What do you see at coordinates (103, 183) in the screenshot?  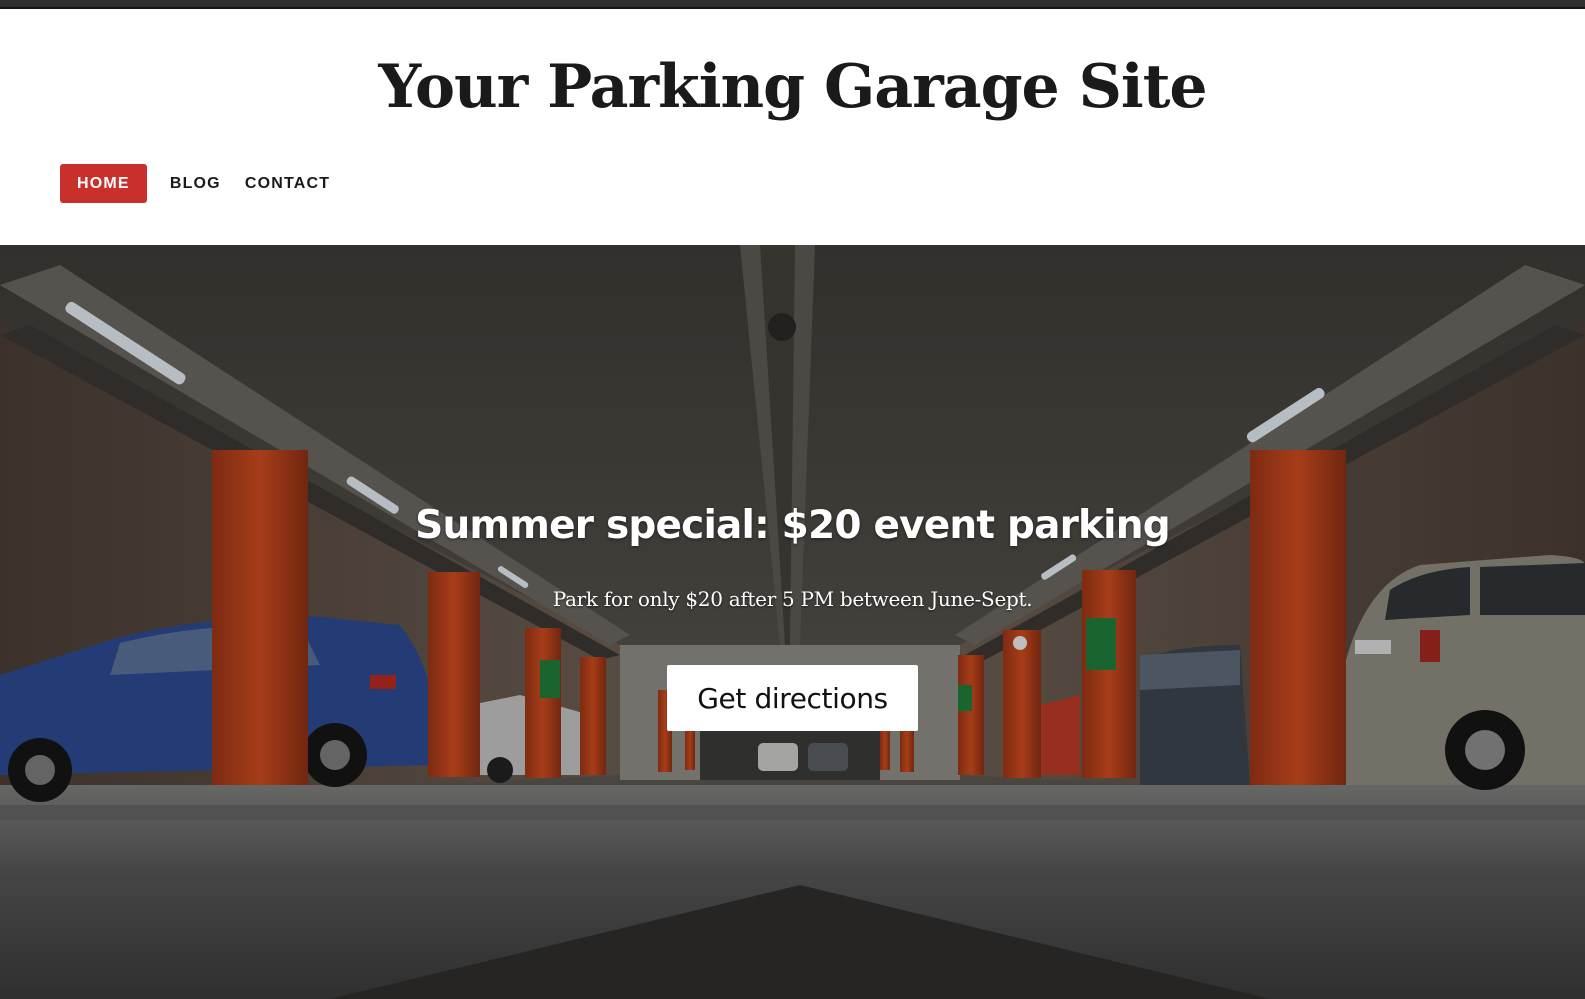 I see `nav-item-home: HOME` at bounding box center [103, 183].